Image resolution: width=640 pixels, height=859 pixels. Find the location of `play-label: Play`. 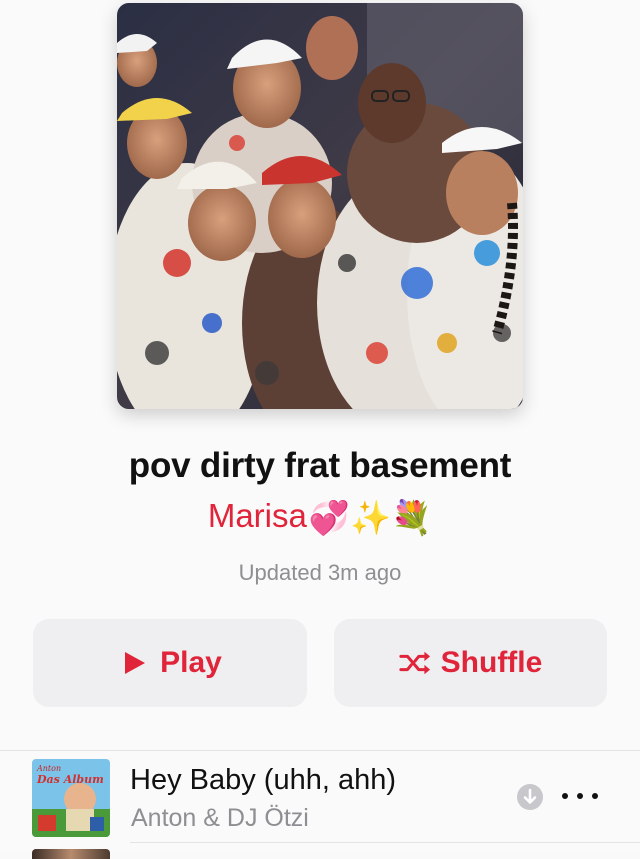

play-label: Play is located at coordinates (191, 662).